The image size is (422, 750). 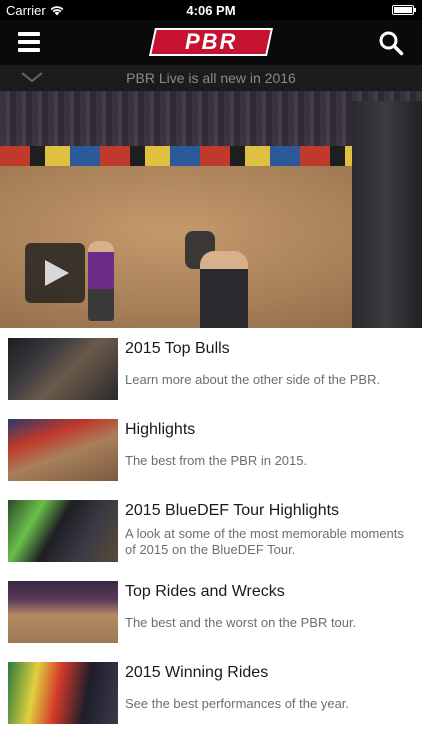 I want to click on announcement-banner: PBR Live is all new in 2016, so click(x=211, y=78).